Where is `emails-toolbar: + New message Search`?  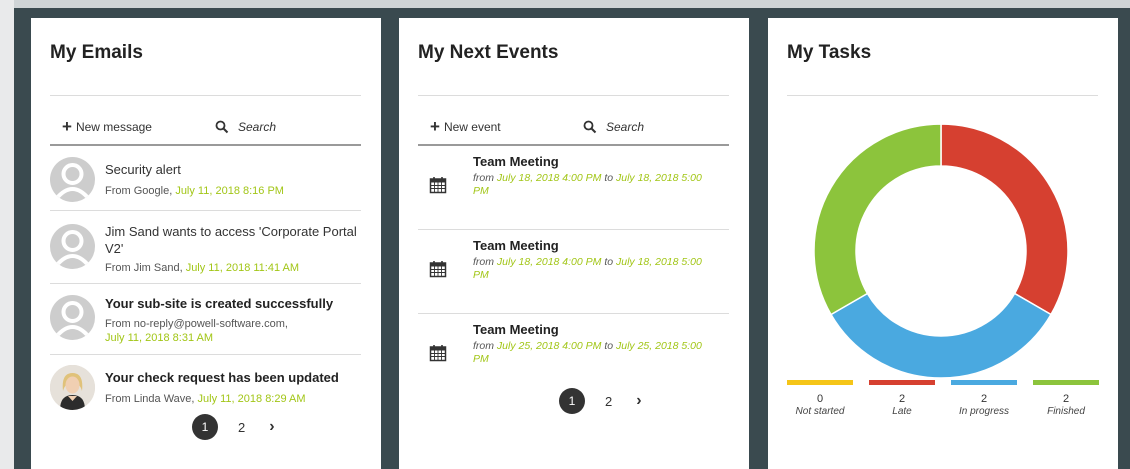
emails-toolbar: + New message Search is located at coordinates (205, 131).